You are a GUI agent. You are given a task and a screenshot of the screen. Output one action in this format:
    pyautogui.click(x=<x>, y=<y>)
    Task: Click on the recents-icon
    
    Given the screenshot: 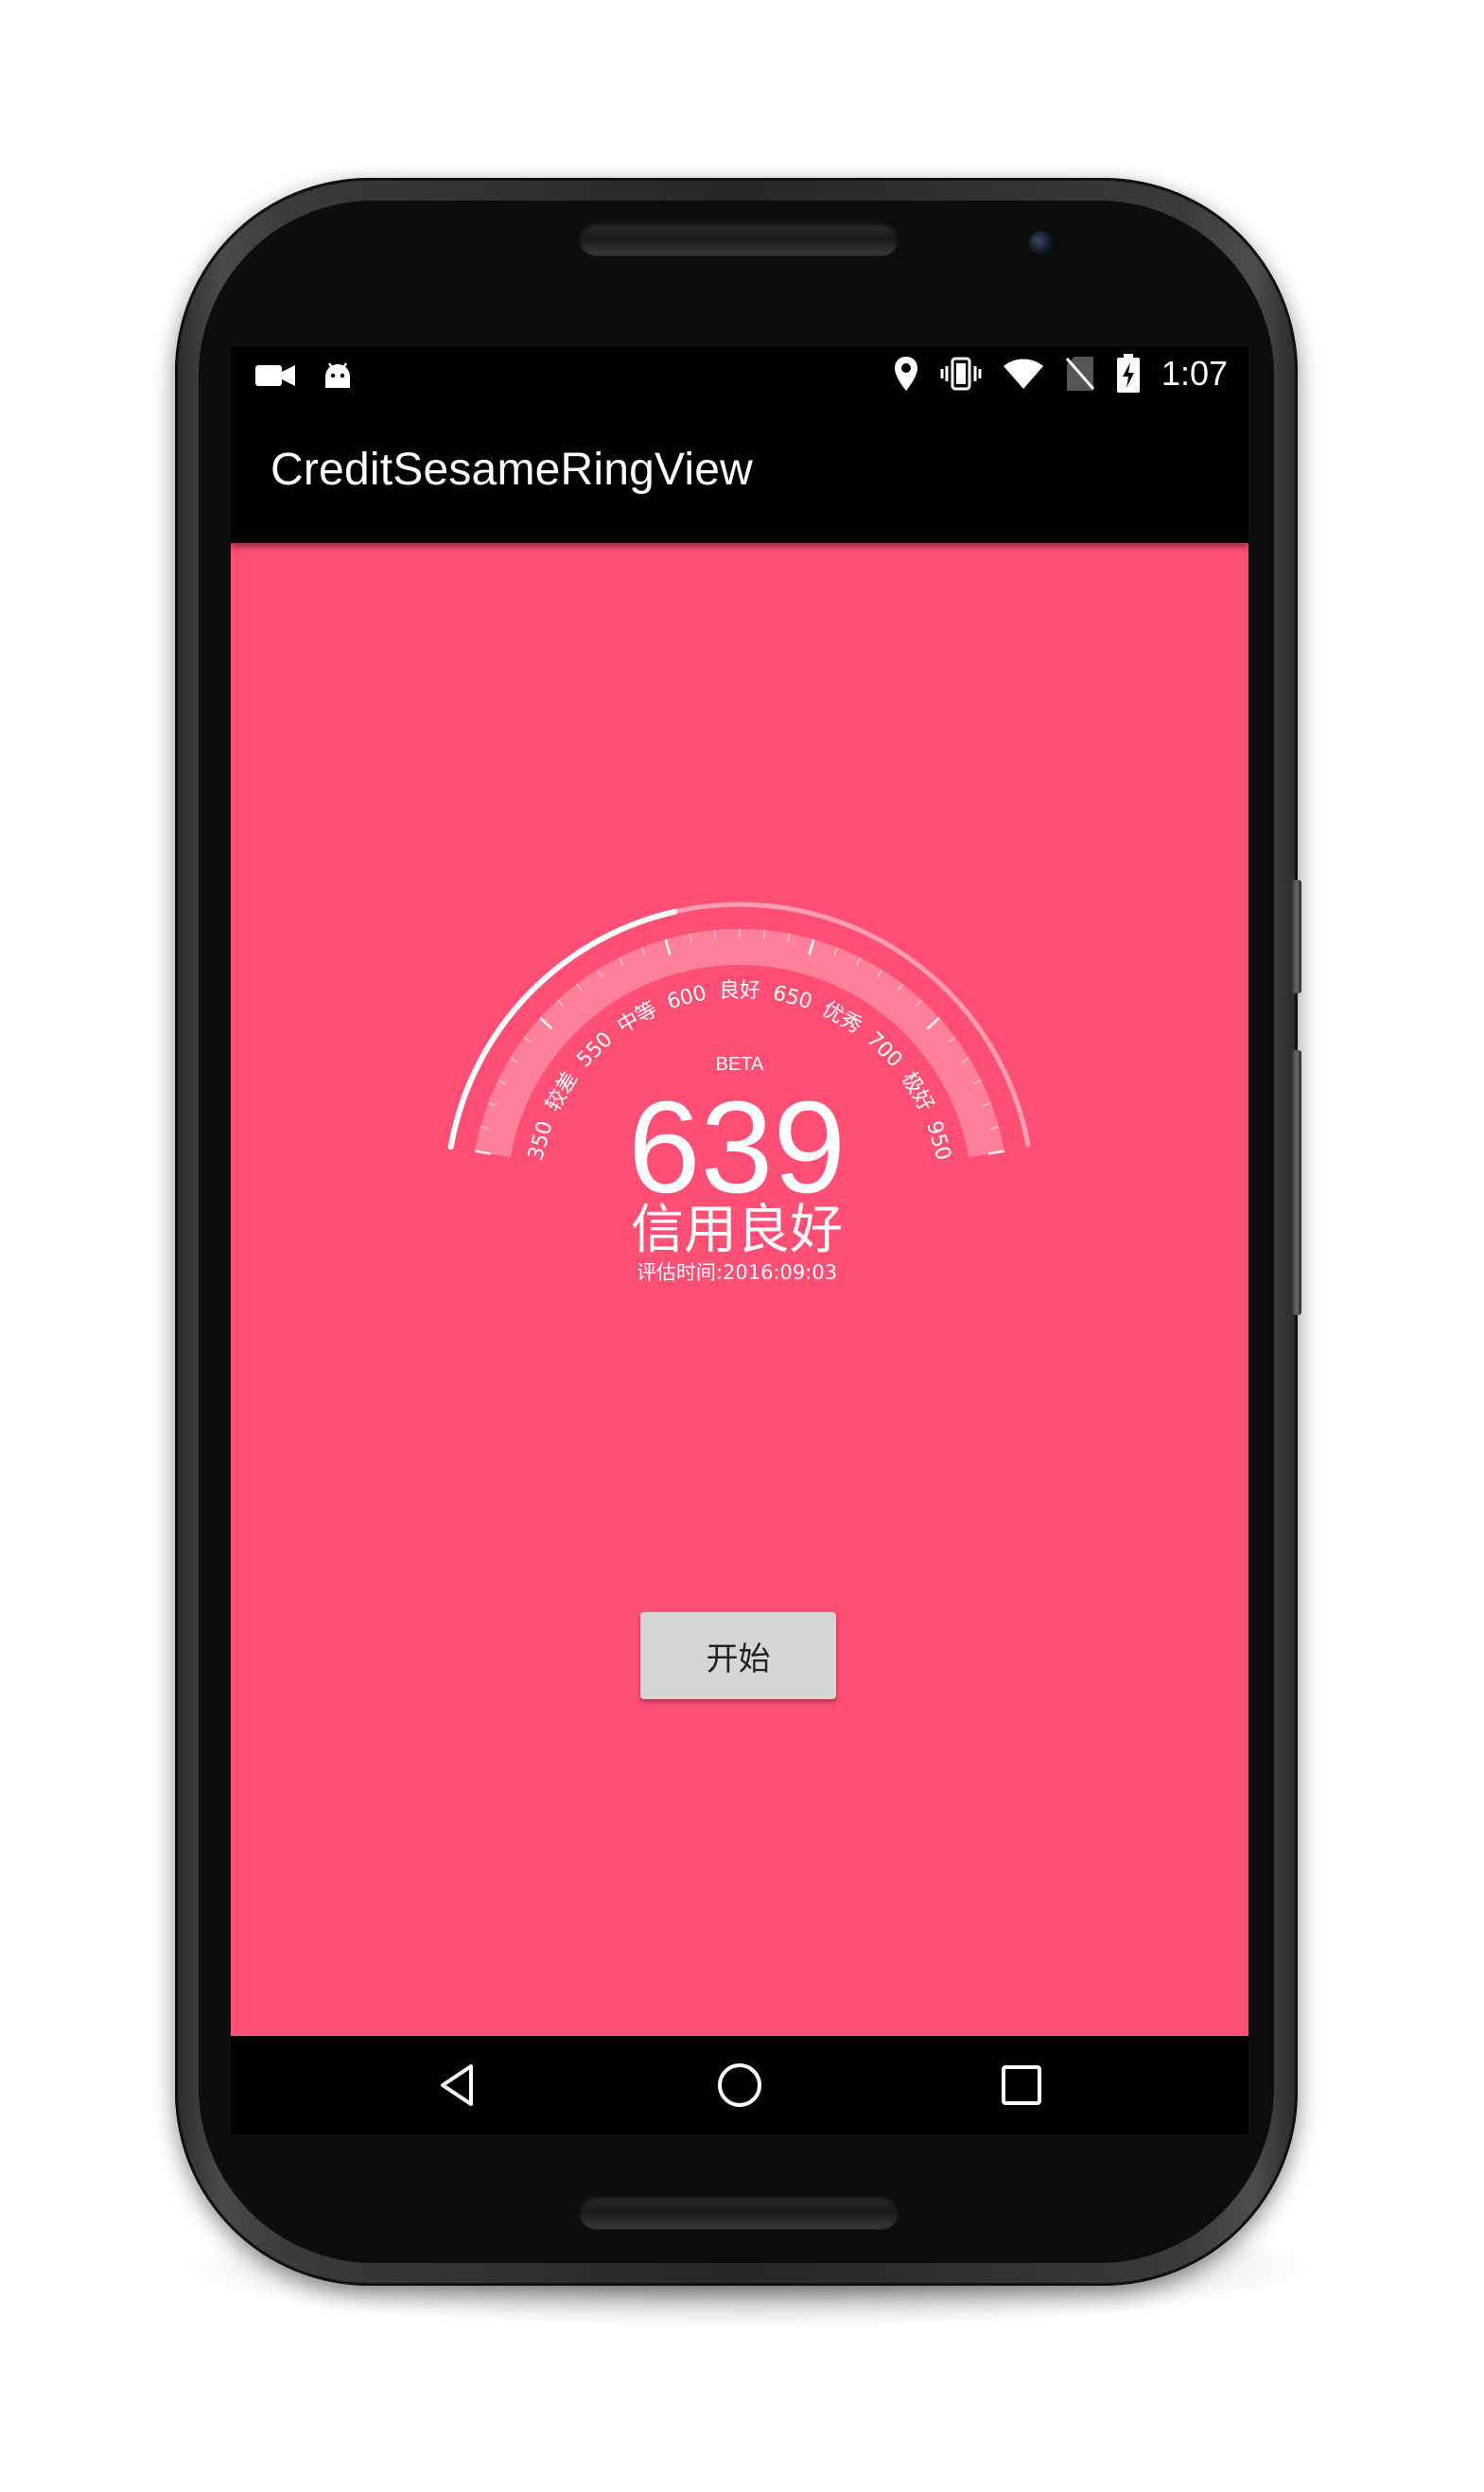 What is the action you would take?
    pyautogui.click(x=1021, y=2085)
    